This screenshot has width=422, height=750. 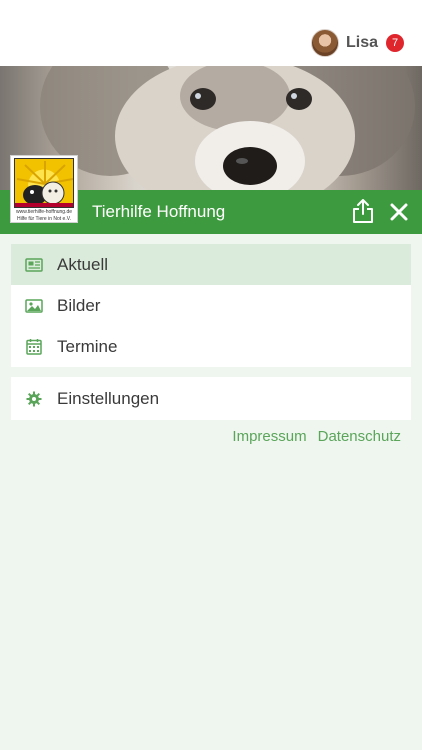 I want to click on datenschutz-link: Datenschutz, so click(x=359, y=436).